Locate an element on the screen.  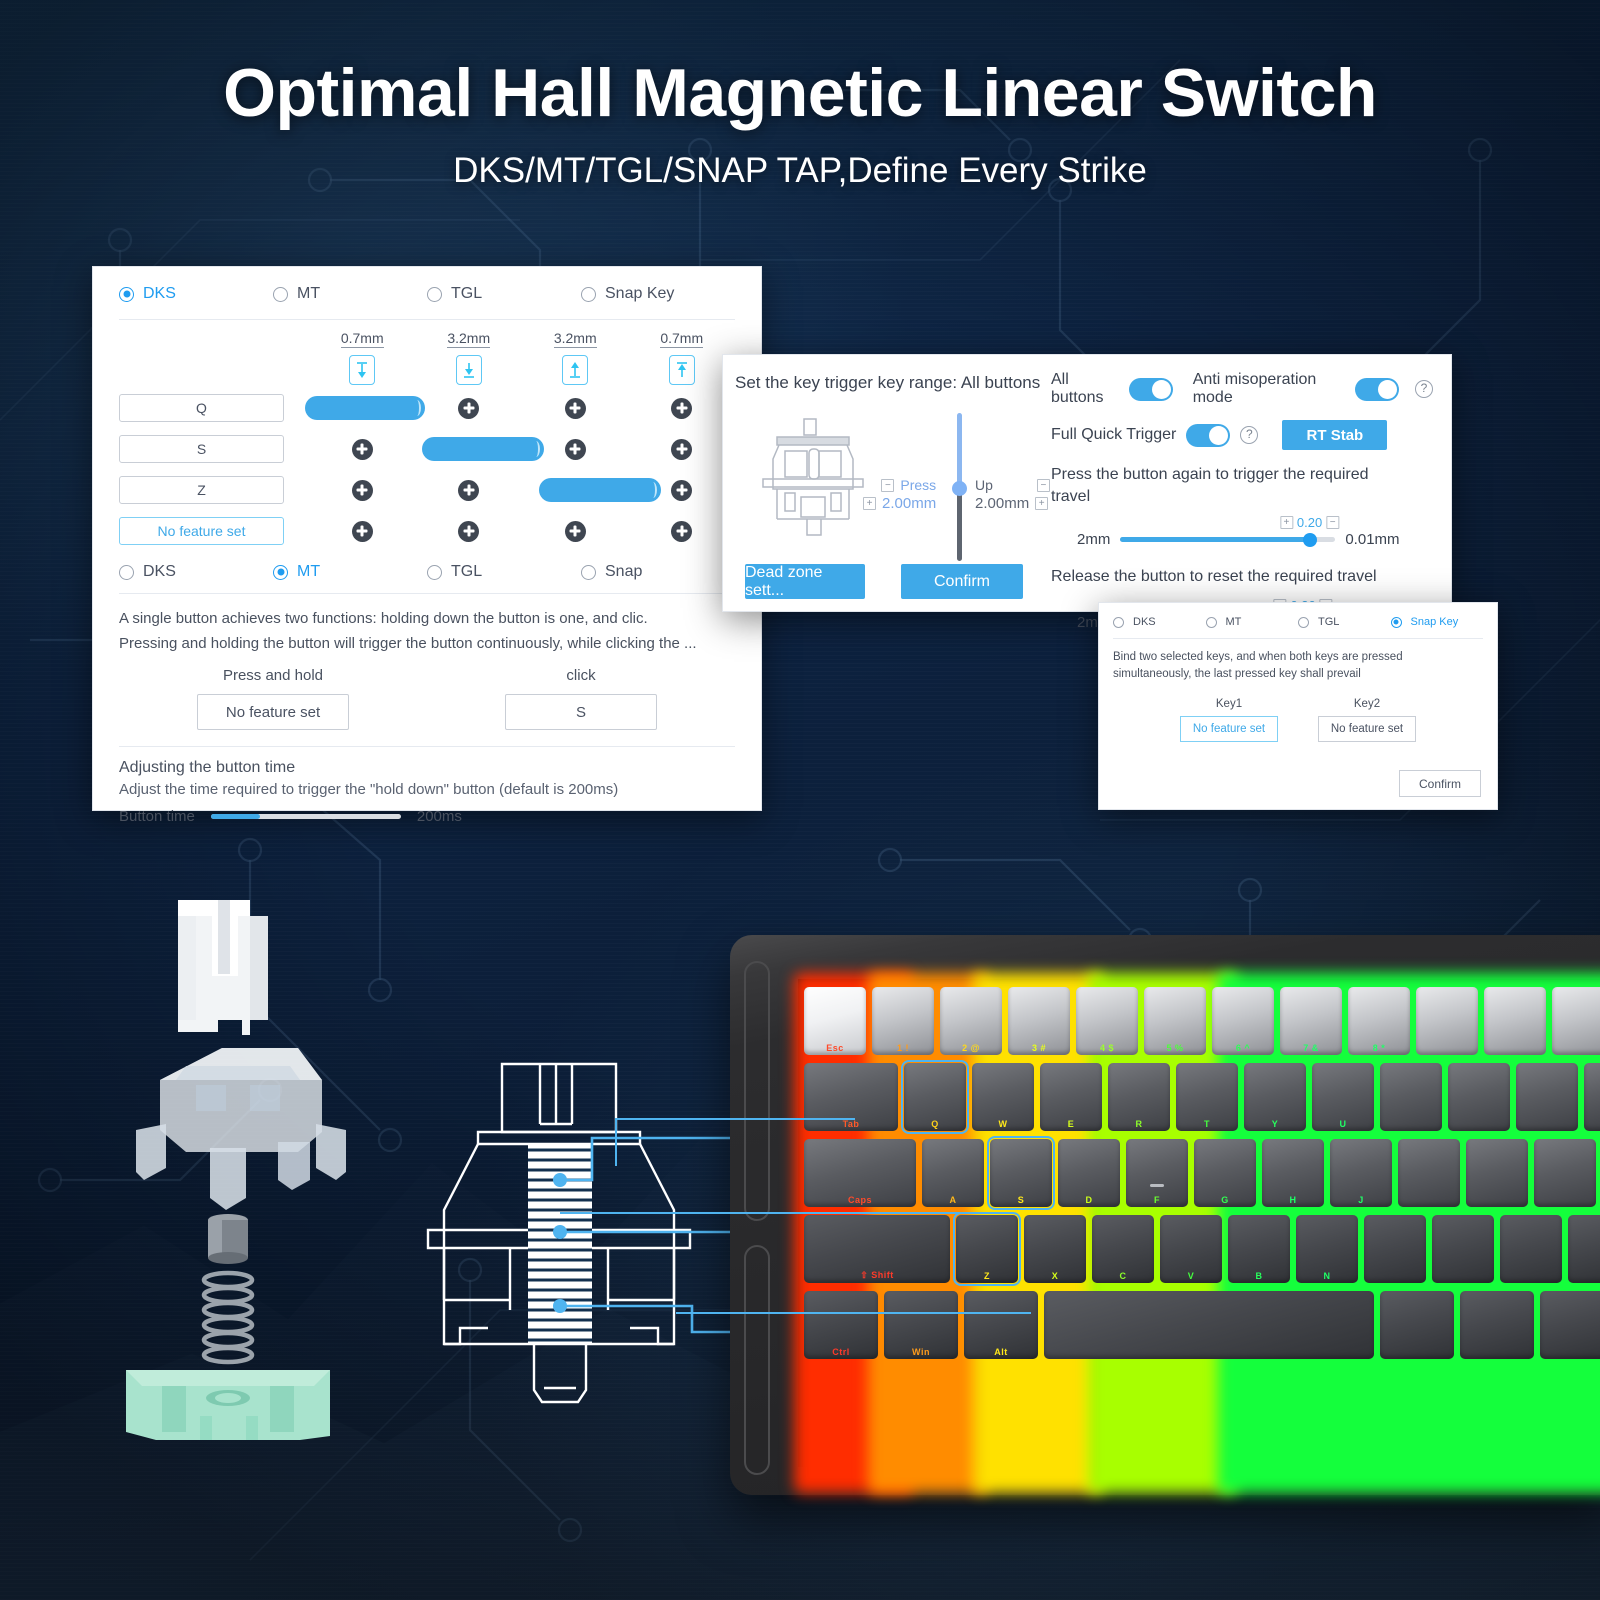
key-k is located at coordinates (1429, 1173).